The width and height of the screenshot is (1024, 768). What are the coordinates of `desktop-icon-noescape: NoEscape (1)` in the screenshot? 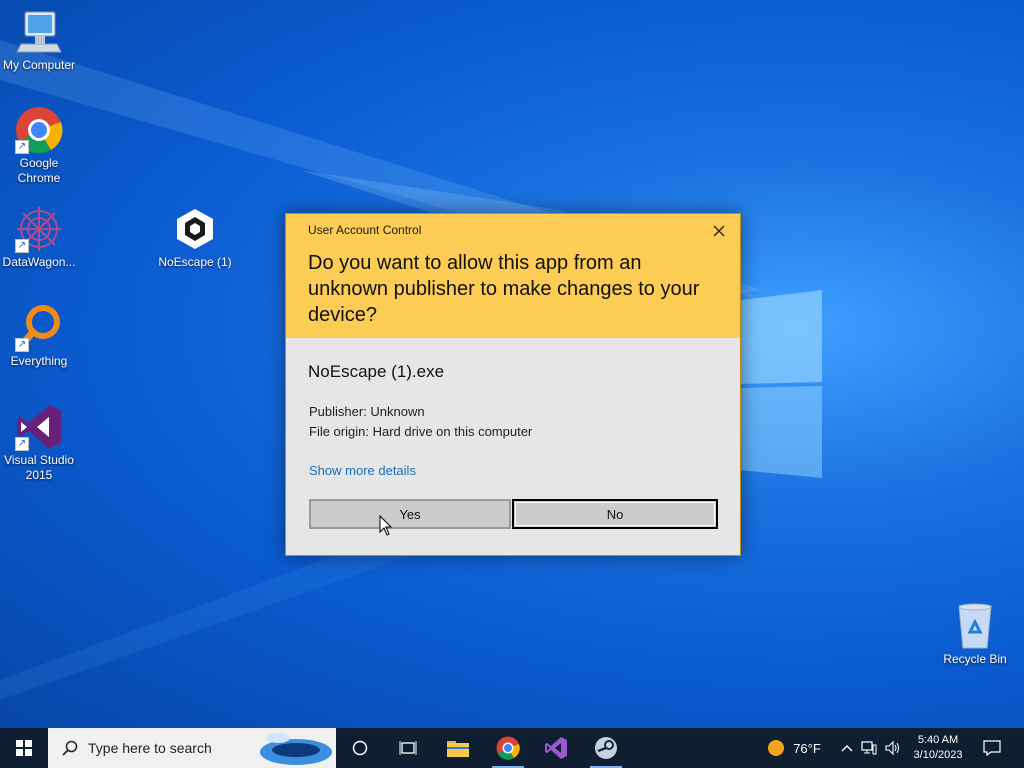 It's located at (195, 237).